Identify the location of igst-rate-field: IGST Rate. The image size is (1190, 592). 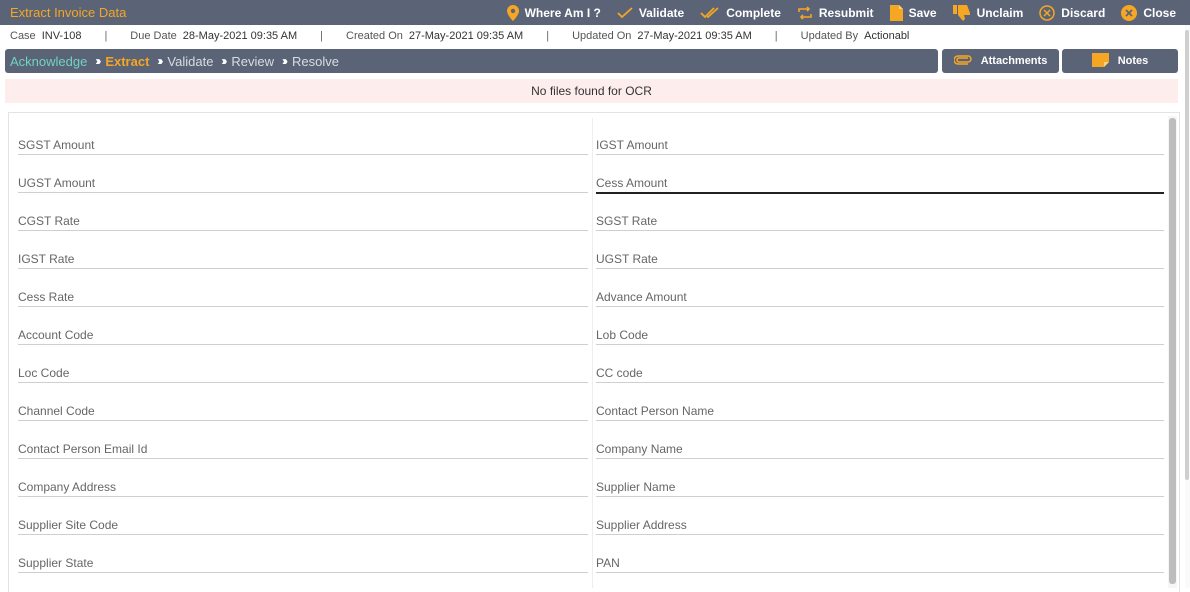
(303, 251).